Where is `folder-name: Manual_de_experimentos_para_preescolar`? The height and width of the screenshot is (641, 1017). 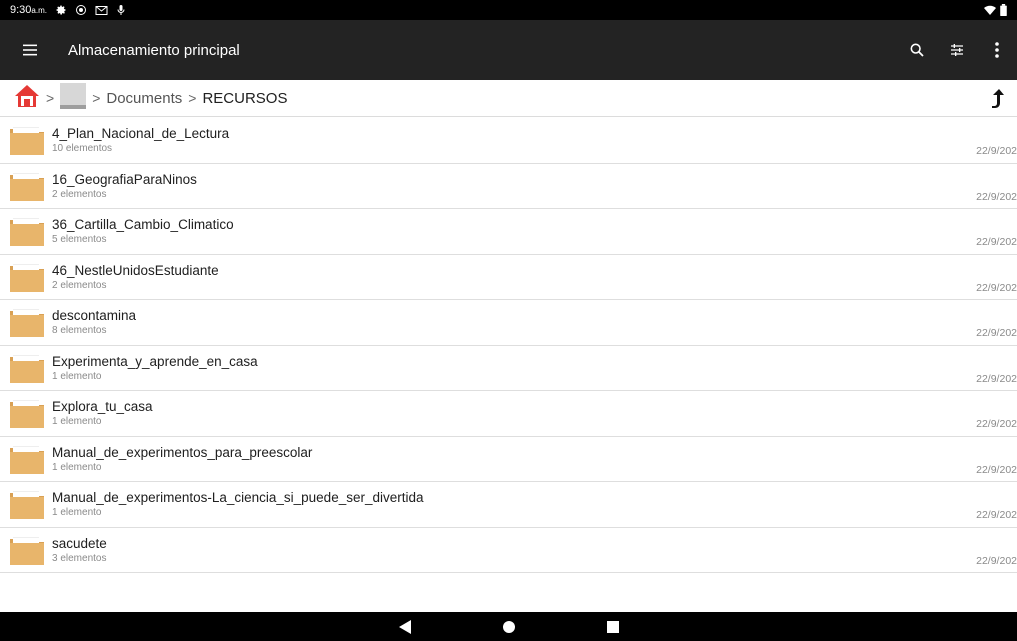
folder-name: Manual_de_experimentos_para_preescolar is located at coordinates (182, 452).